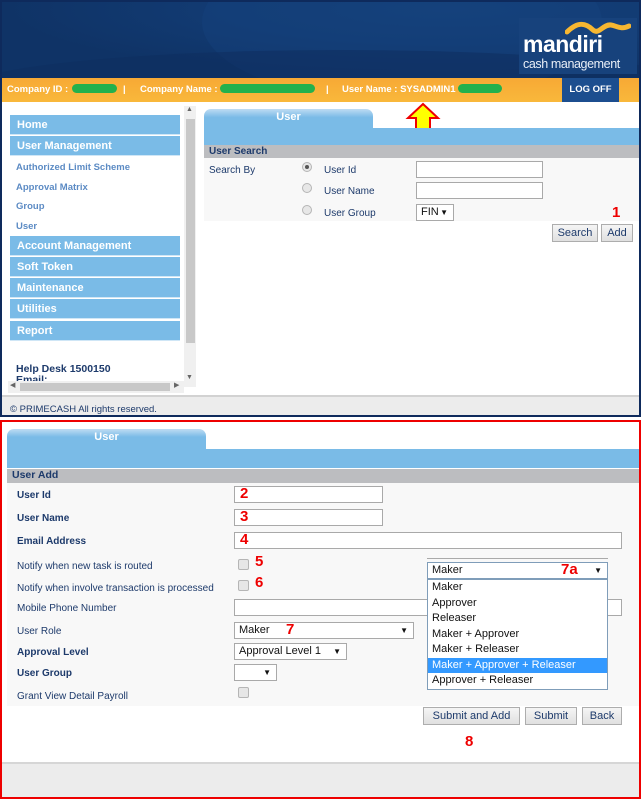 This screenshot has width=641, height=799. Describe the element at coordinates (590, 90) in the screenshot. I see `logoff-button: LOG OFF` at that location.